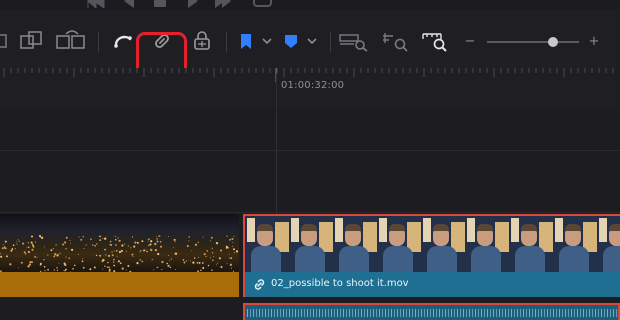 This screenshot has width=620, height=320. What do you see at coordinates (432, 284) in the screenshot?
I see `clip-label-bar: 02_possible to shoot it.mov` at bounding box center [432, 284].